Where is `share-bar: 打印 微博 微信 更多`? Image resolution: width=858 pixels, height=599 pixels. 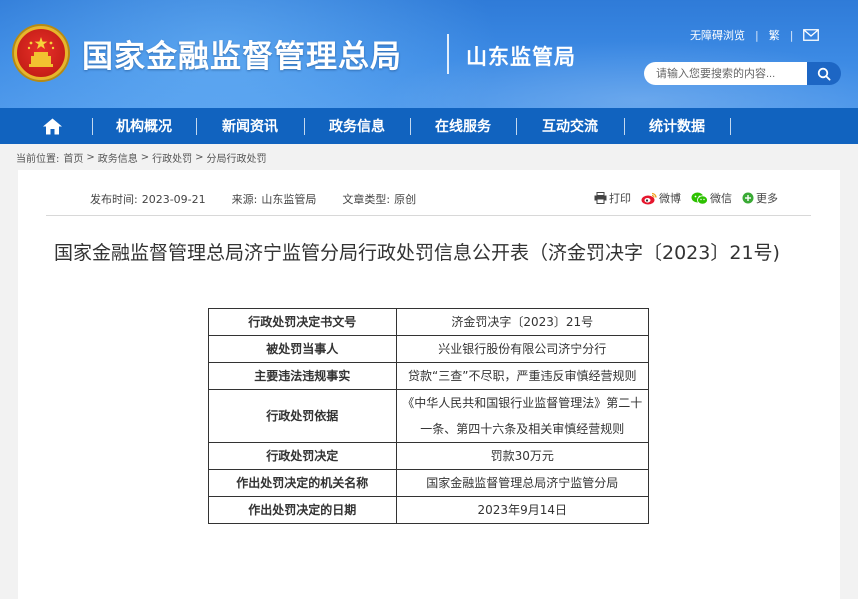 share-bar: 打印 微博 微信 更多 is located at coordinates (691, 198).